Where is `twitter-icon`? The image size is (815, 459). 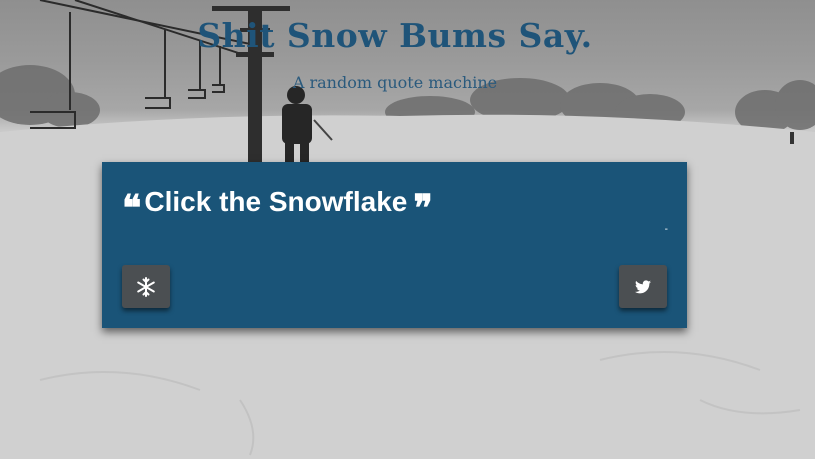 twitter-icon is located at coordinates (643, 286).